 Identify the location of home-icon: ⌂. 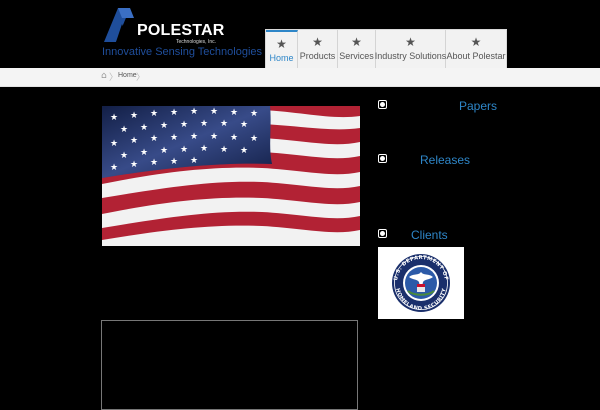
(104, 76).